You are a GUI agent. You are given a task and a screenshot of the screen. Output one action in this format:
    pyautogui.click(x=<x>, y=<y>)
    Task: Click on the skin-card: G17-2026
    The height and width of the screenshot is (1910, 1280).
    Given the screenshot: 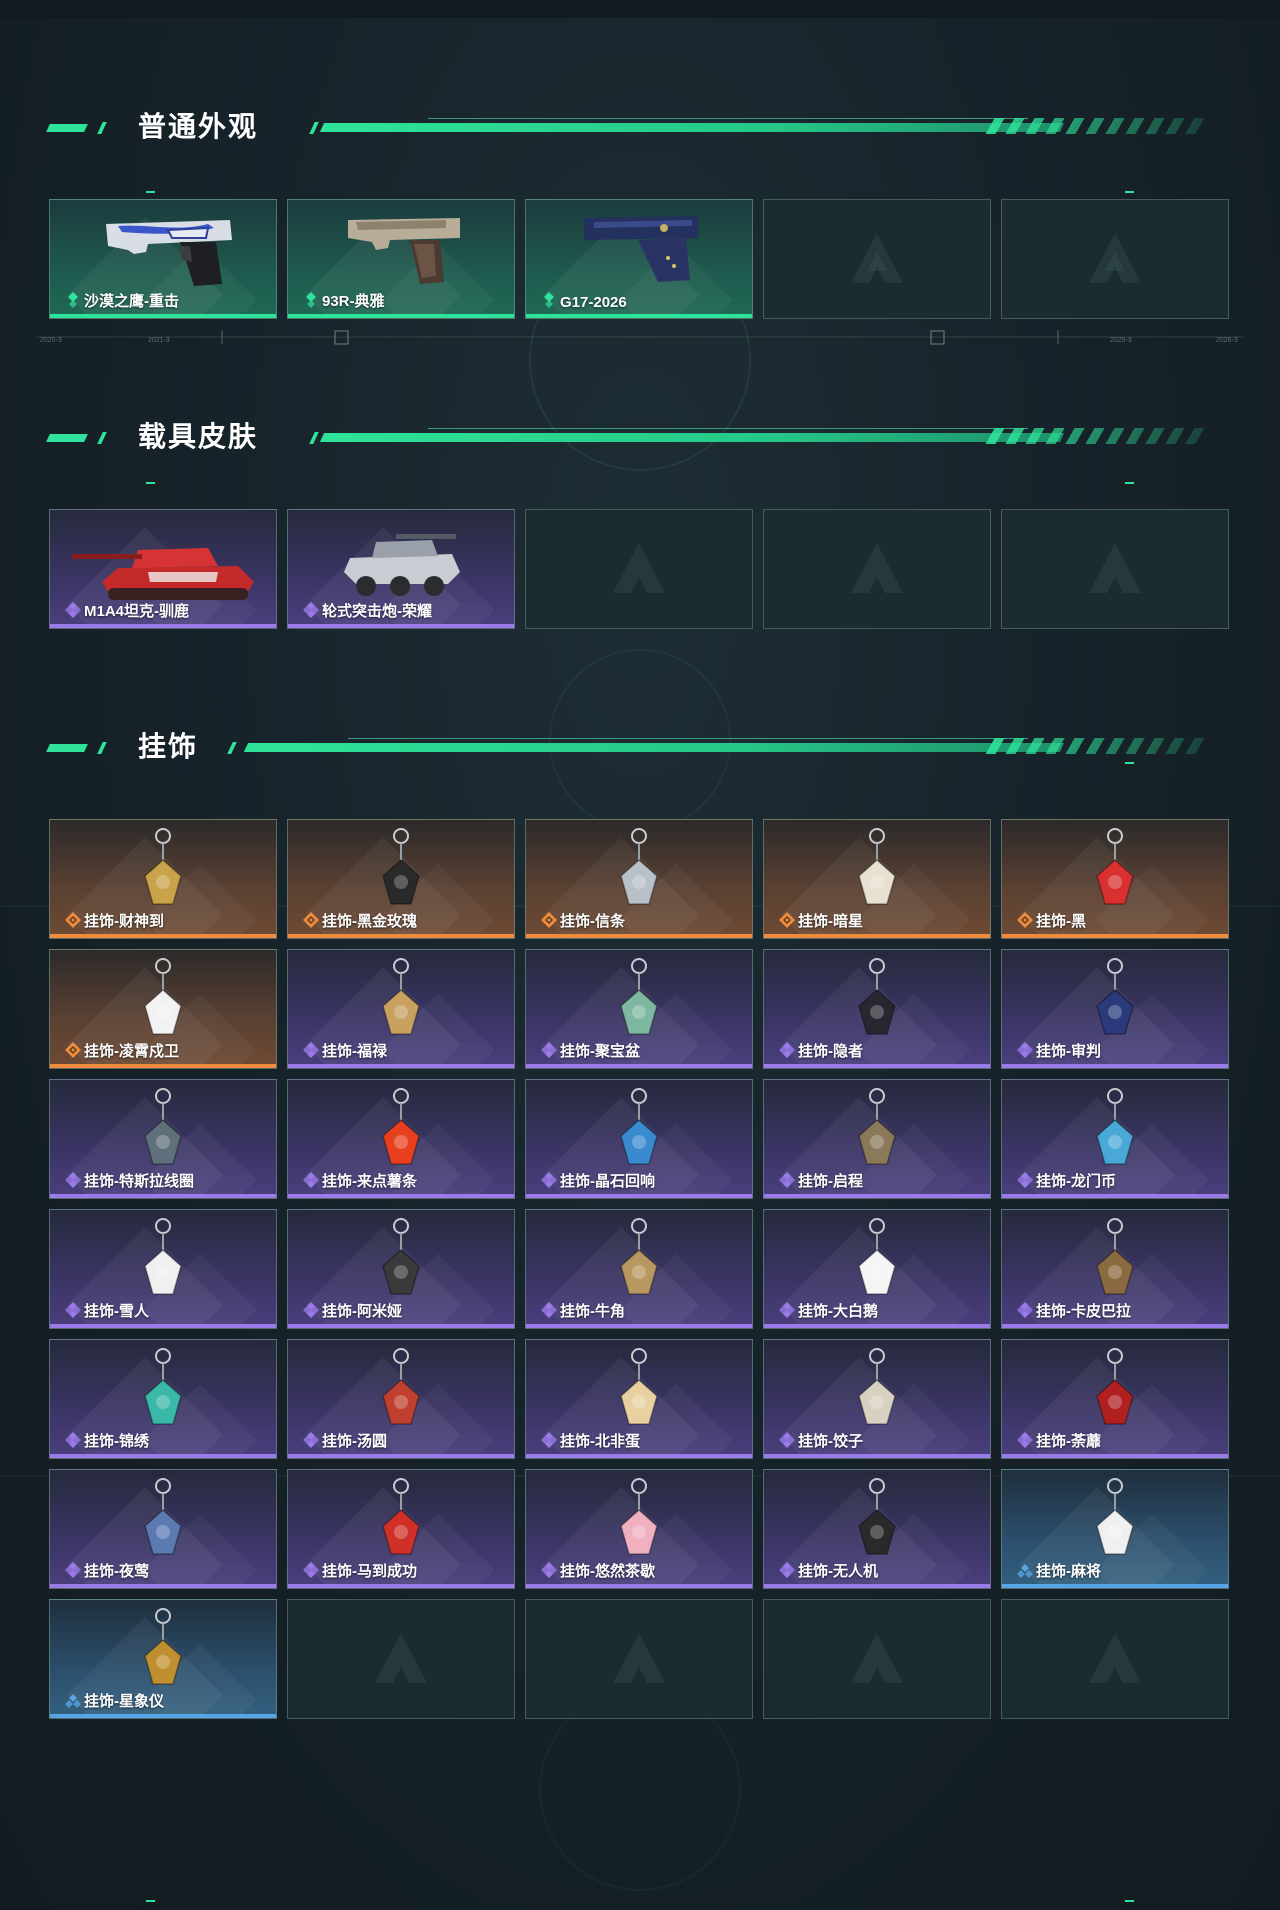 What is the action you would take?
    pyautogui.click(x=639, y=259)
    